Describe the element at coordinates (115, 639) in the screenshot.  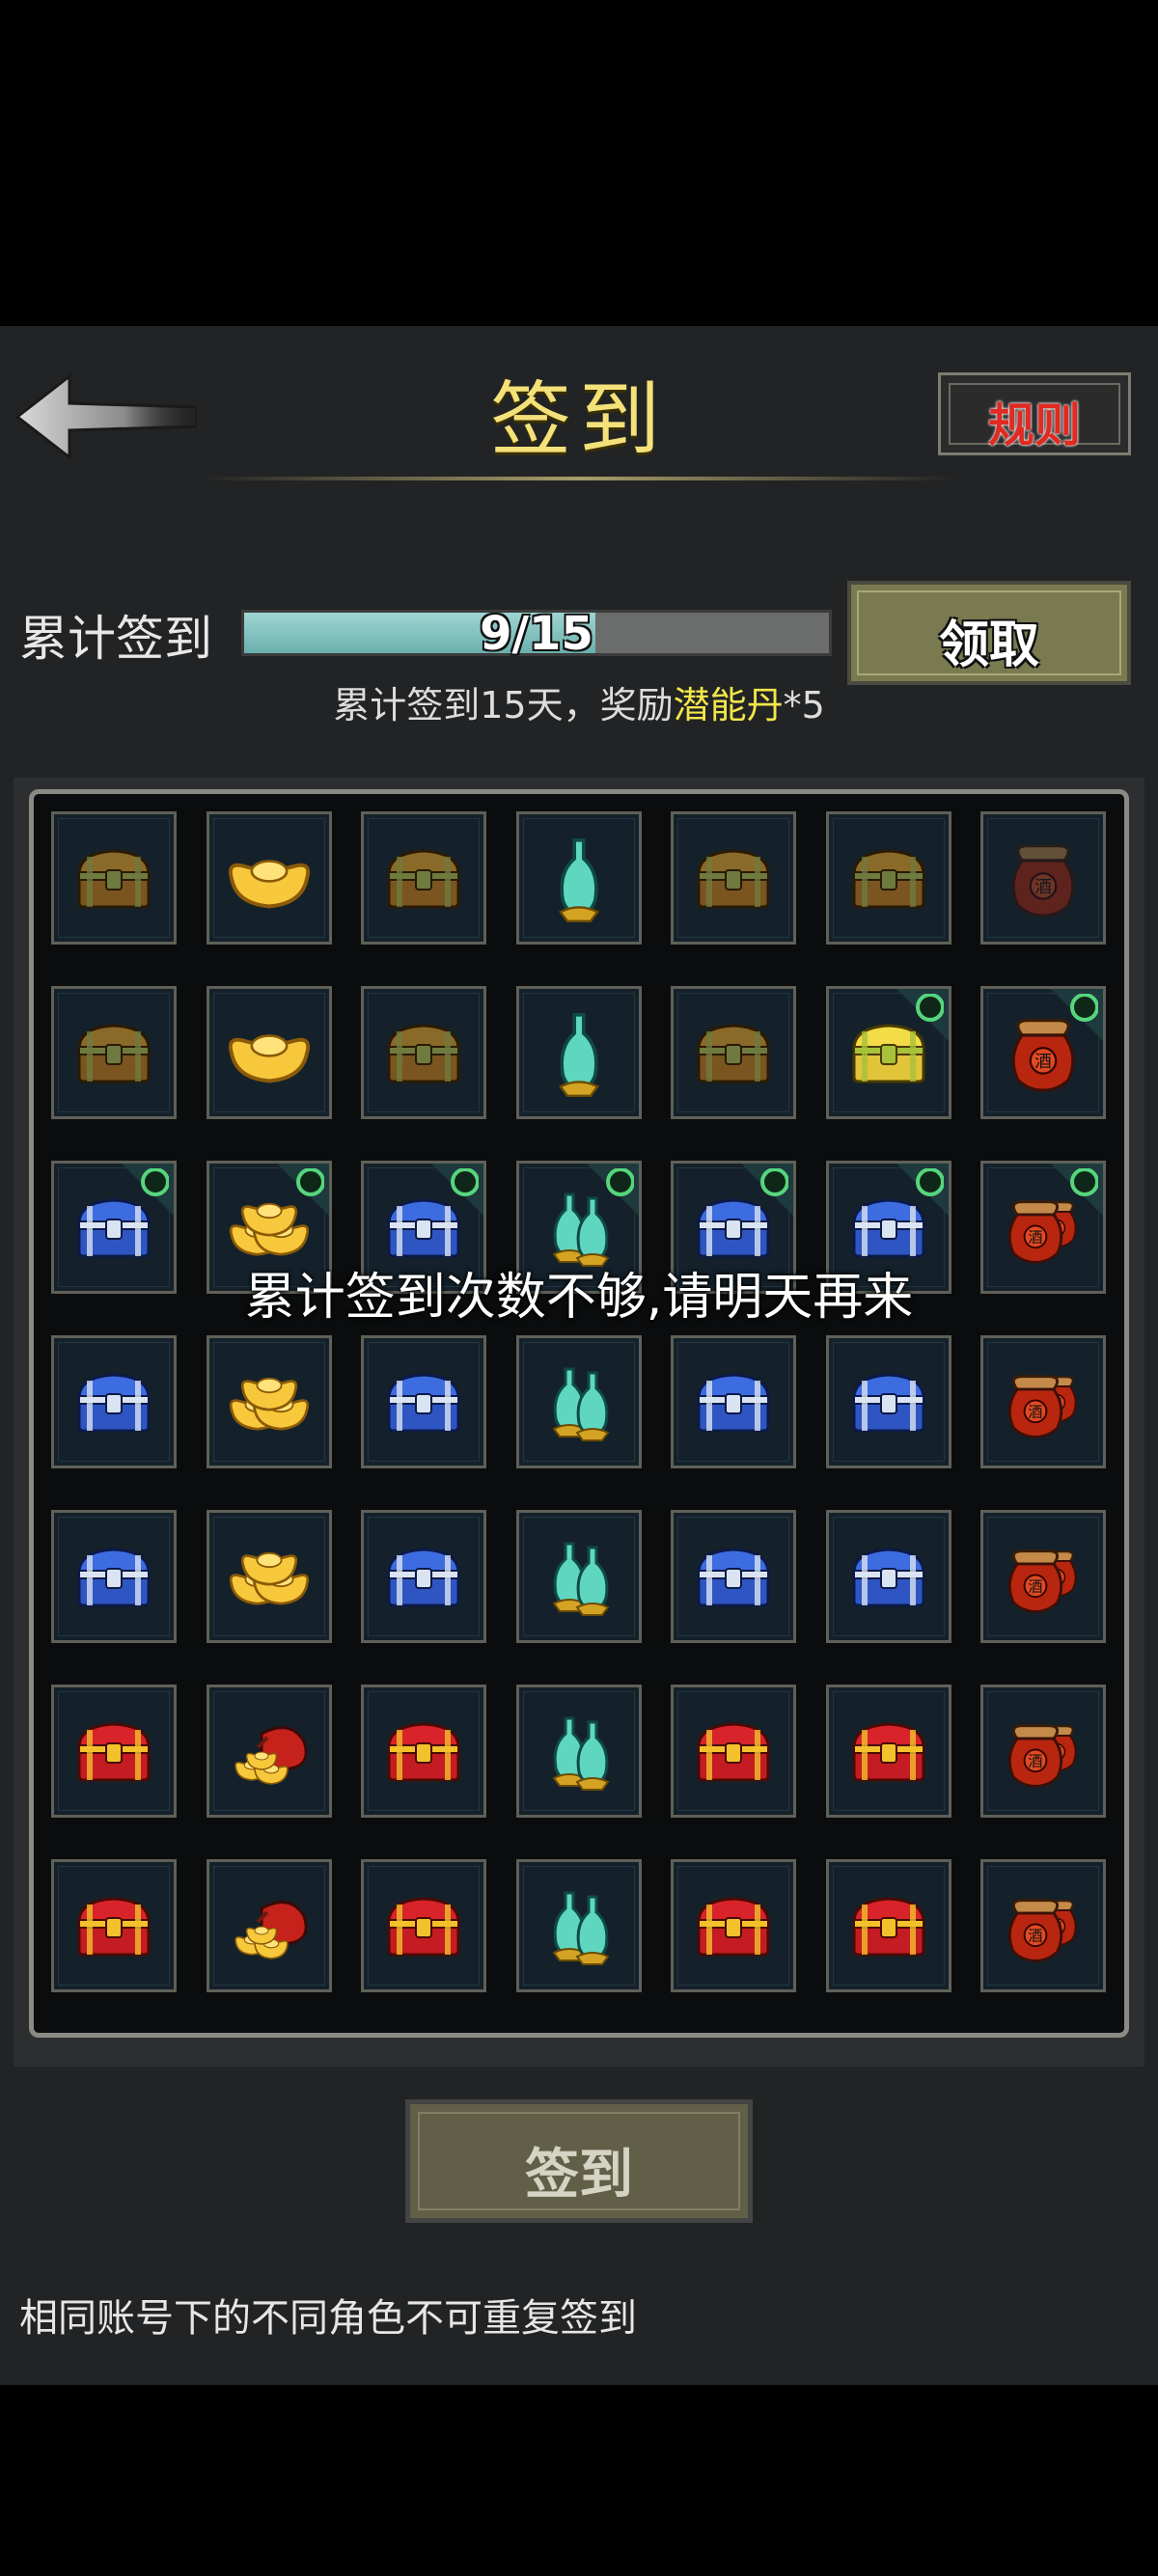
I see `progress-label: 累计签到` at that location.